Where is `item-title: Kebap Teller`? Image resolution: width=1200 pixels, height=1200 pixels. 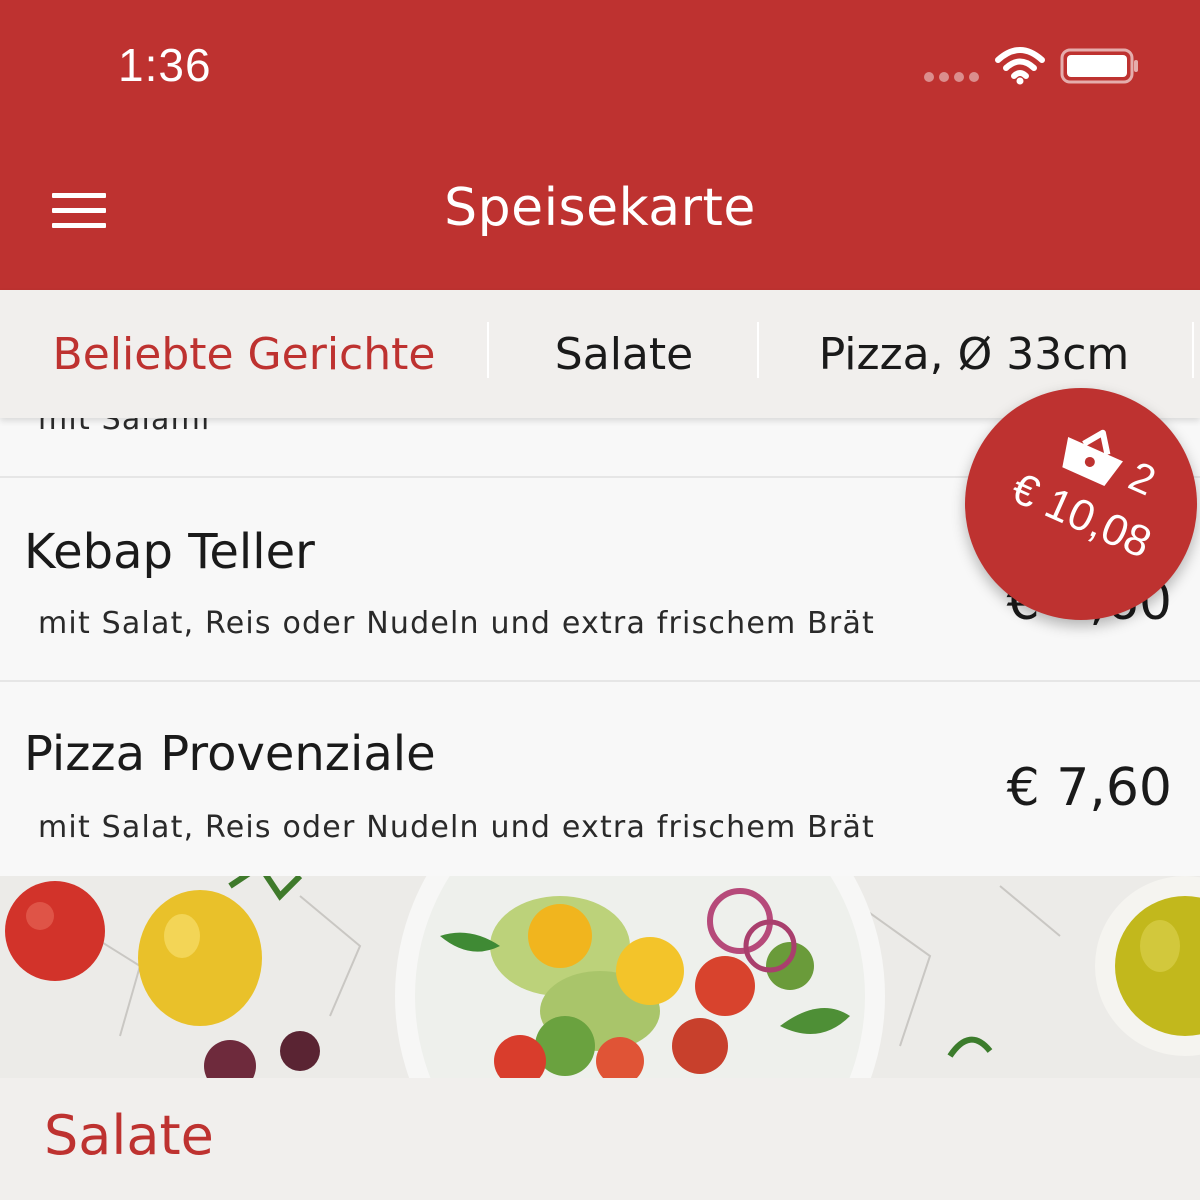 item-title: Kebap Teller is located at coordinates (169, 552).